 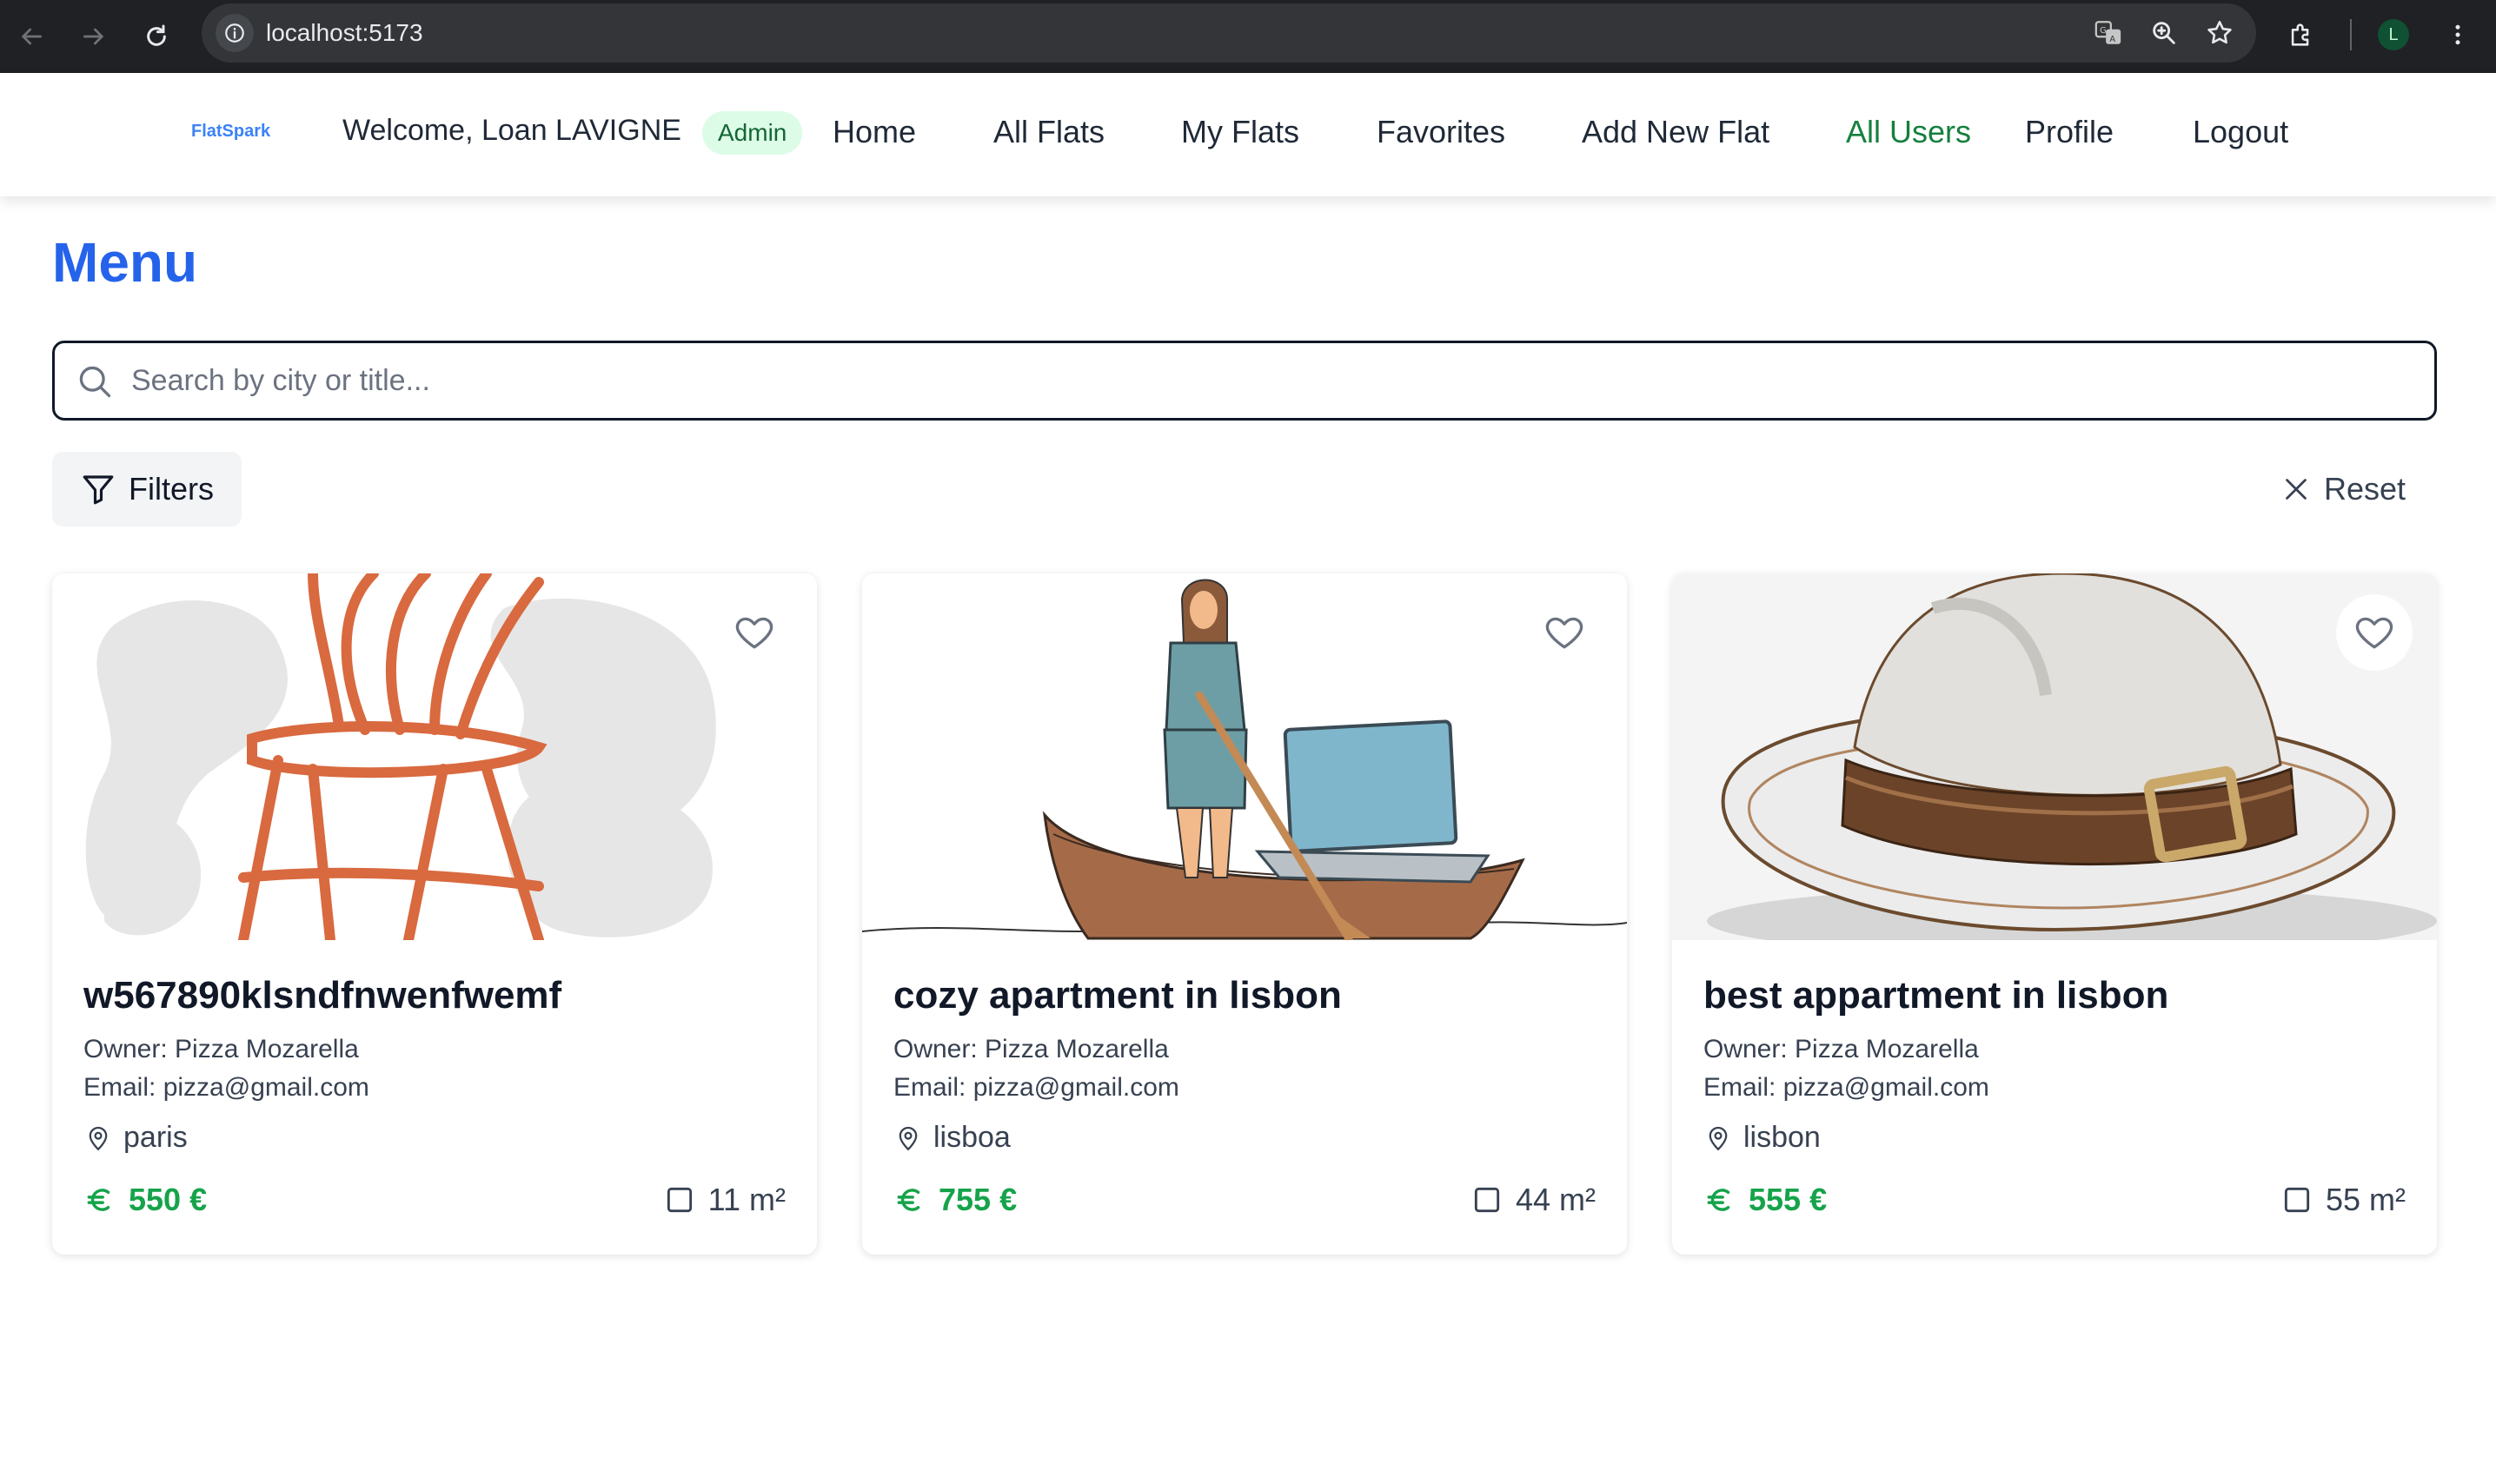 I want to click on nav-all-users: All Users, so click(x=1908, y=132).